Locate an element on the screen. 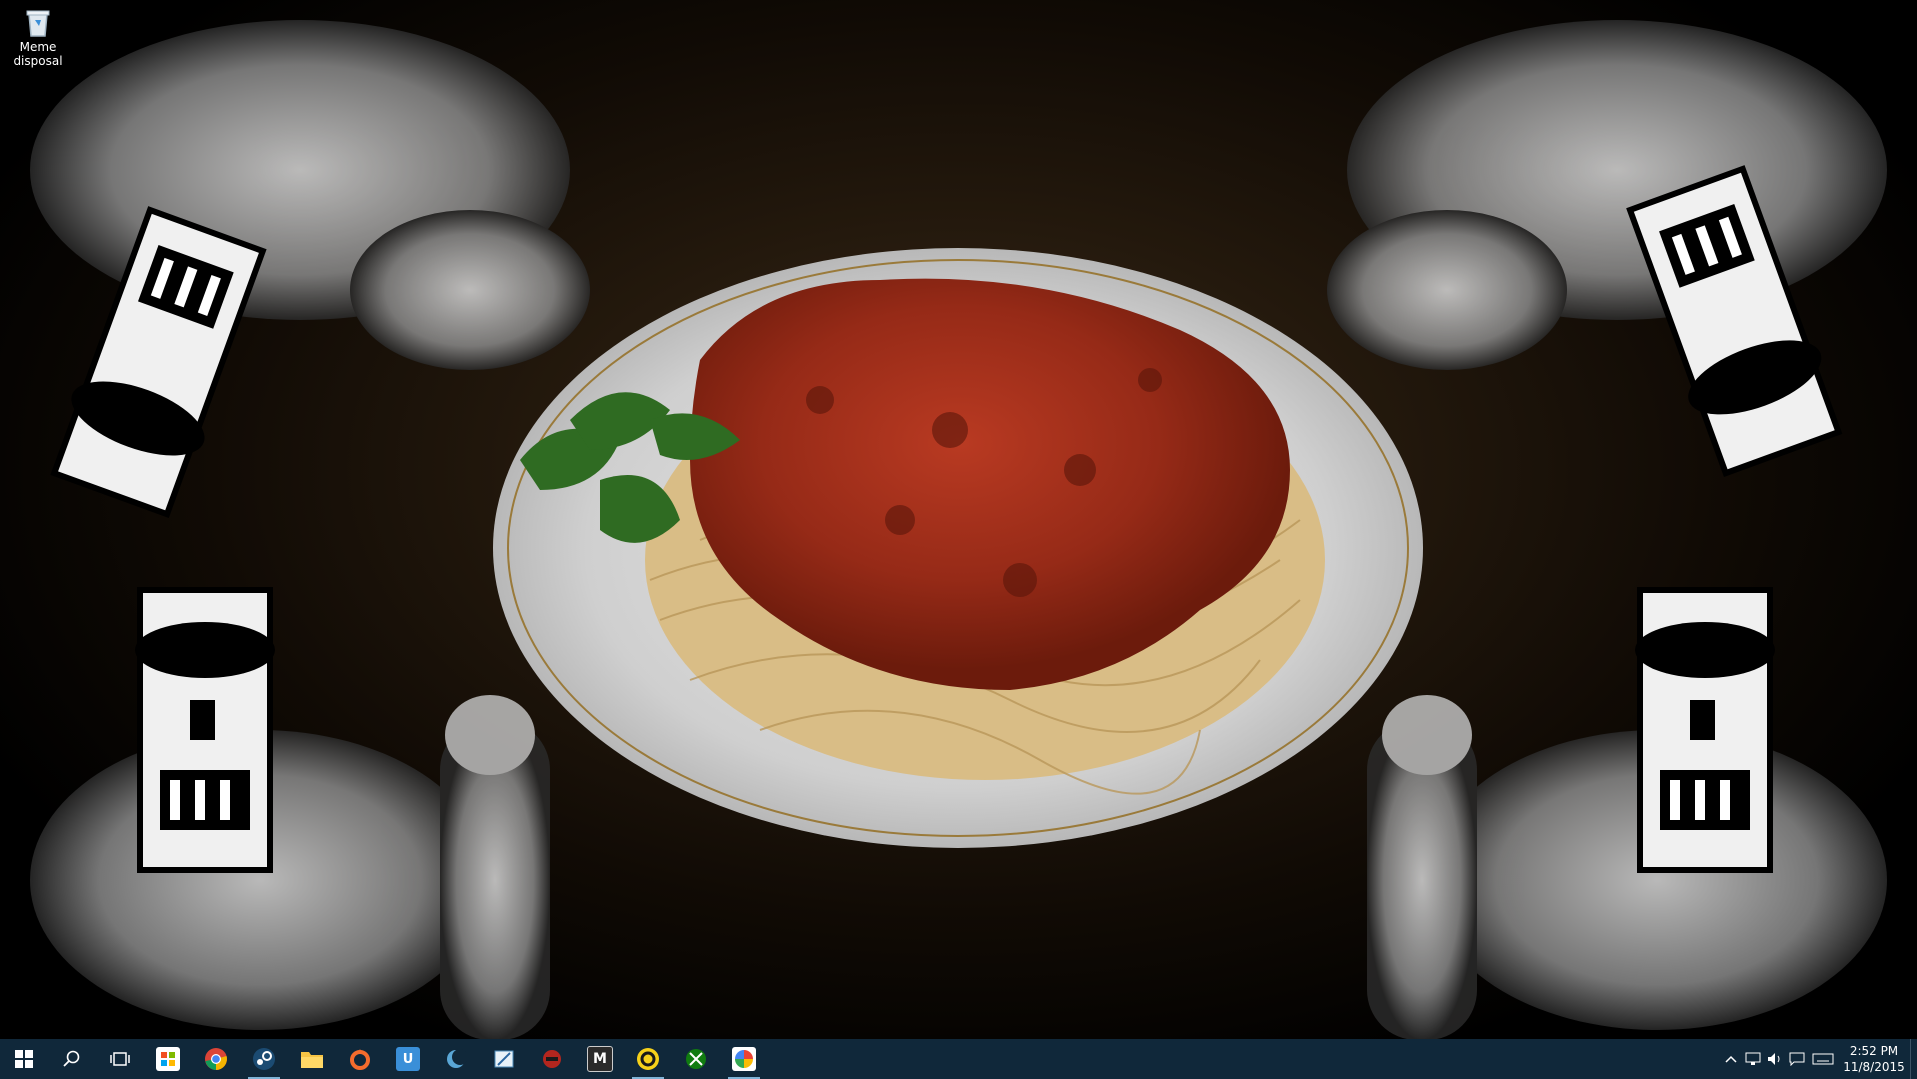 This screenshot has width=1917, height=1079. taskbar-store is located at coordinates (168, 1059).